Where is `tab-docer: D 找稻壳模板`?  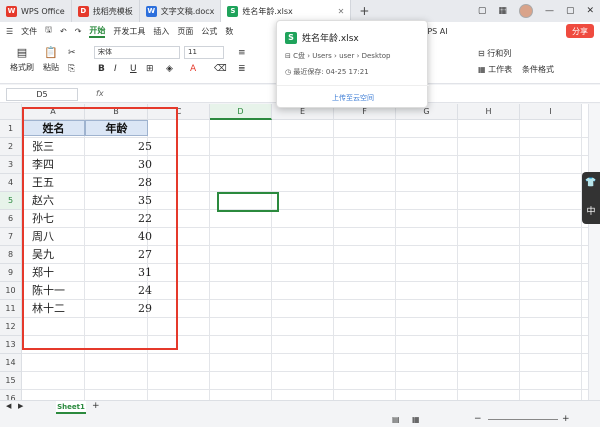 tab-docer: D 找稻壳模板 is located at coordinates (106, 11).